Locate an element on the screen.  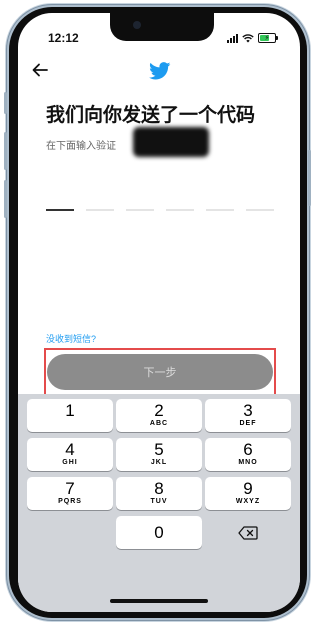
back-arrow-icon is located at coordinates (40, 70).